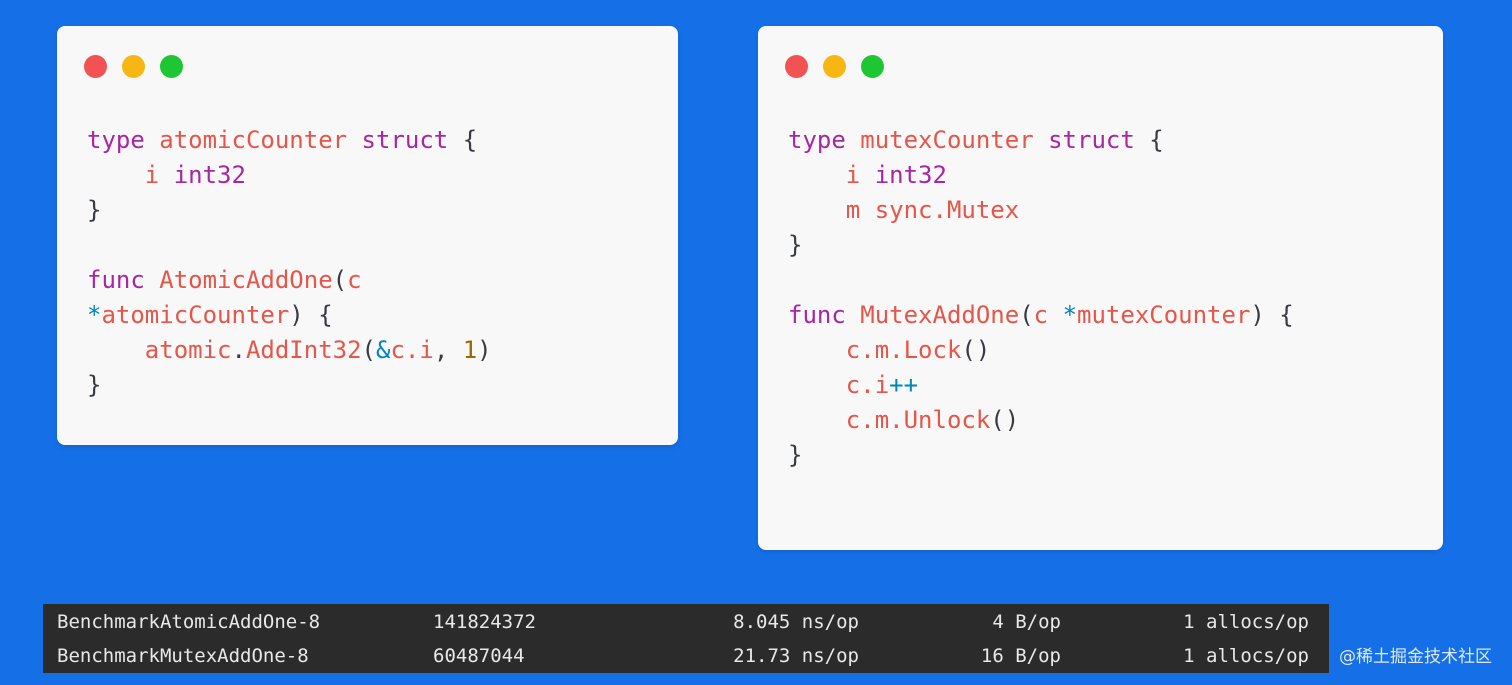 Image resolution: width=1512 pixels, height=685 pixels. Describe the element at coordinates (1041, 420) in the screenshot. I see `code-line: c.m.Unlock()` at that location.